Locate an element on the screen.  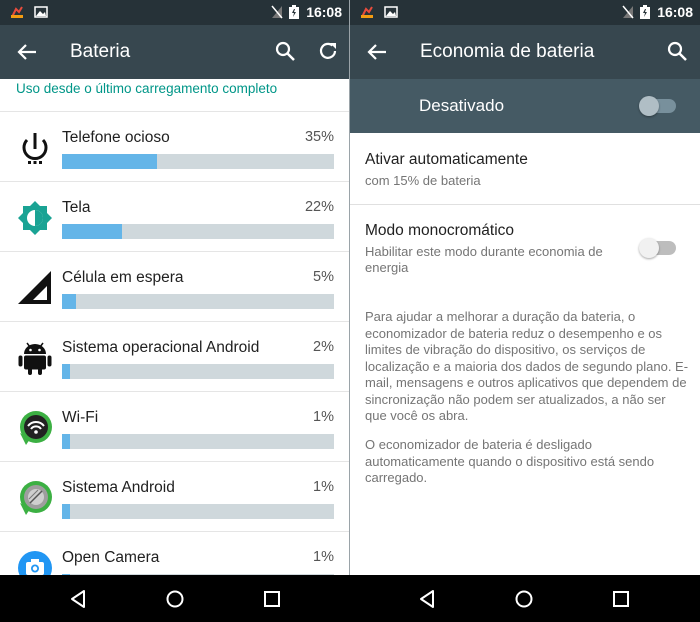
battery-usage-item: Sistema operacional Android 2% is located at coordinates (174, 356).